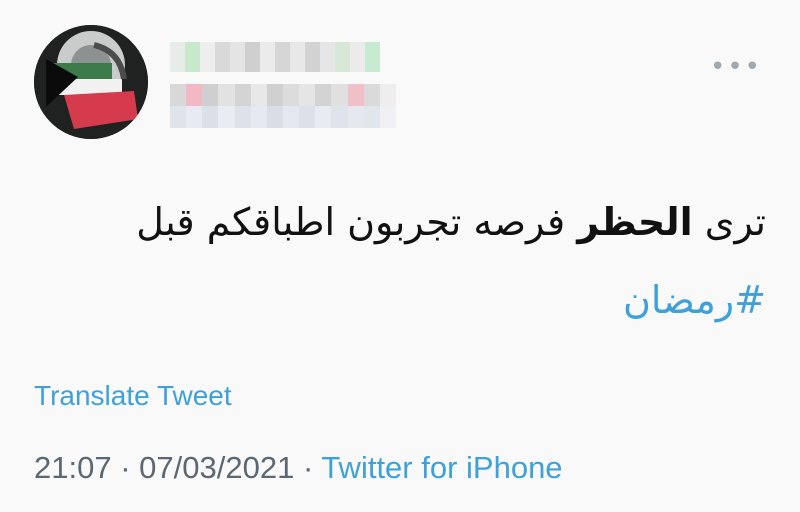 This screenshot has height=512, width=800. Describe the element at coordinates (736, 67) in the screenshot. I see `more-options-icon: •••` at that location.